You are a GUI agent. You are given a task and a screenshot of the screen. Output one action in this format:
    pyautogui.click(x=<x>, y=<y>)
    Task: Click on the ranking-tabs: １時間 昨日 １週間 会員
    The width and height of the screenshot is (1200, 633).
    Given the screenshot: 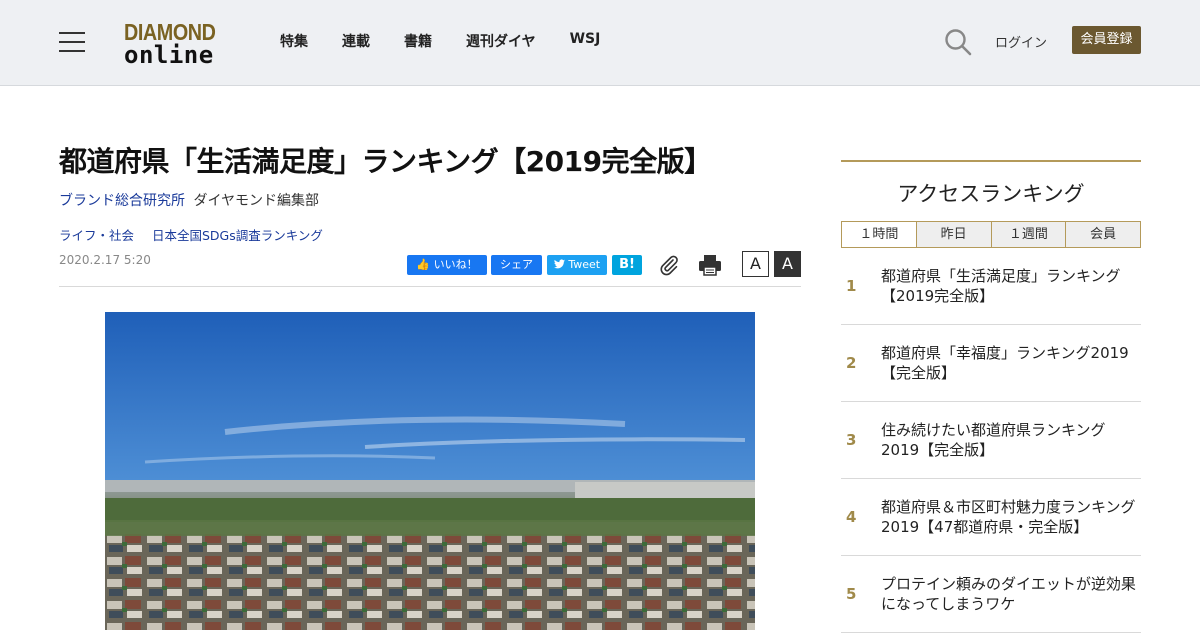 What is the action you would take?
    pyautogui.click(x=991, y=234)
    